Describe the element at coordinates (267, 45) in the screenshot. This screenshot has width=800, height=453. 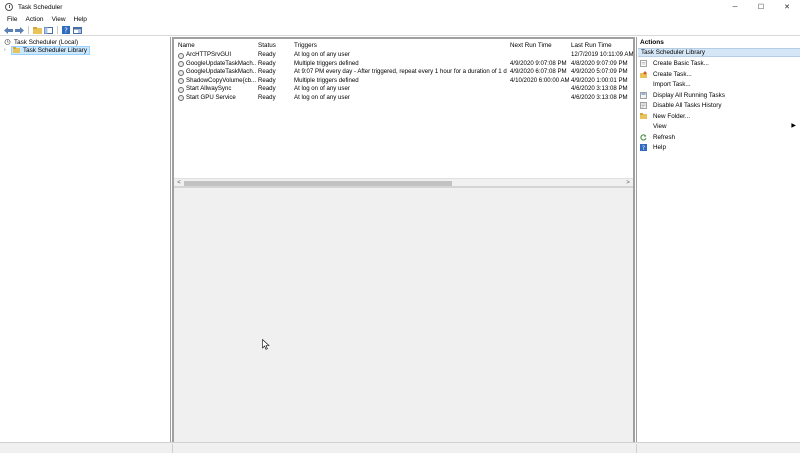
I see `column-header-status: Status` at that location.